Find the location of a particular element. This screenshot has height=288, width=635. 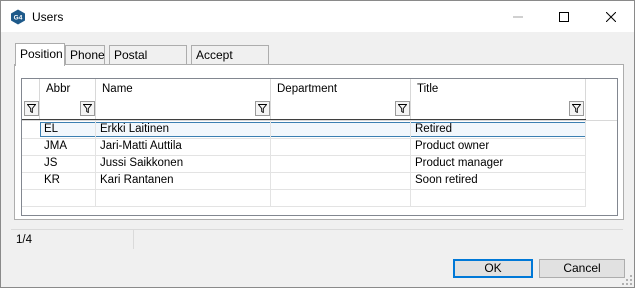

cell-title: Product manager is located at coordinates (498, 163).